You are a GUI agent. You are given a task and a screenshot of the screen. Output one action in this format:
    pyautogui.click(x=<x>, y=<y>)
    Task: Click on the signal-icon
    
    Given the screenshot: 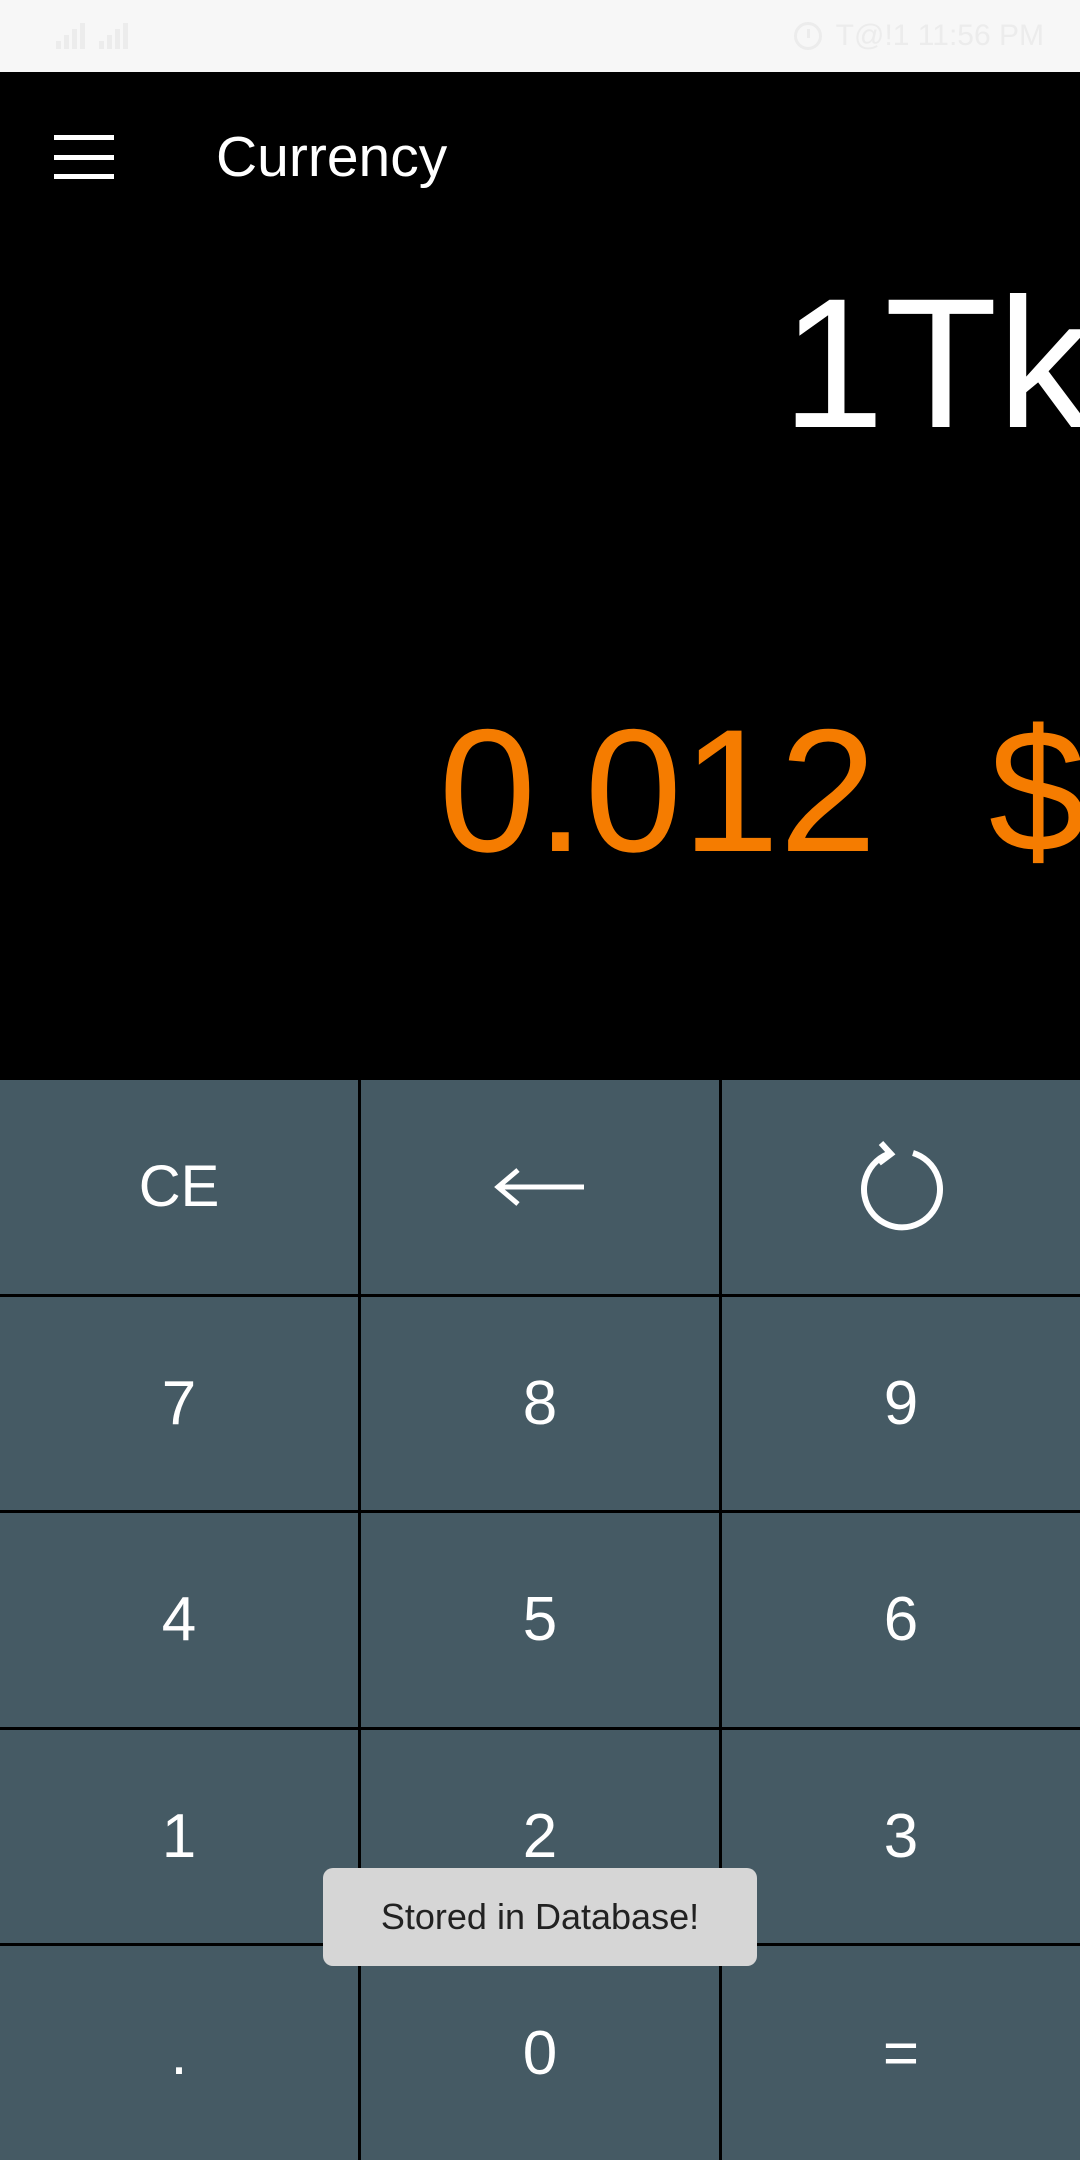 What is the action you would take?
    pyautogui.click(x=70, y=36)
    